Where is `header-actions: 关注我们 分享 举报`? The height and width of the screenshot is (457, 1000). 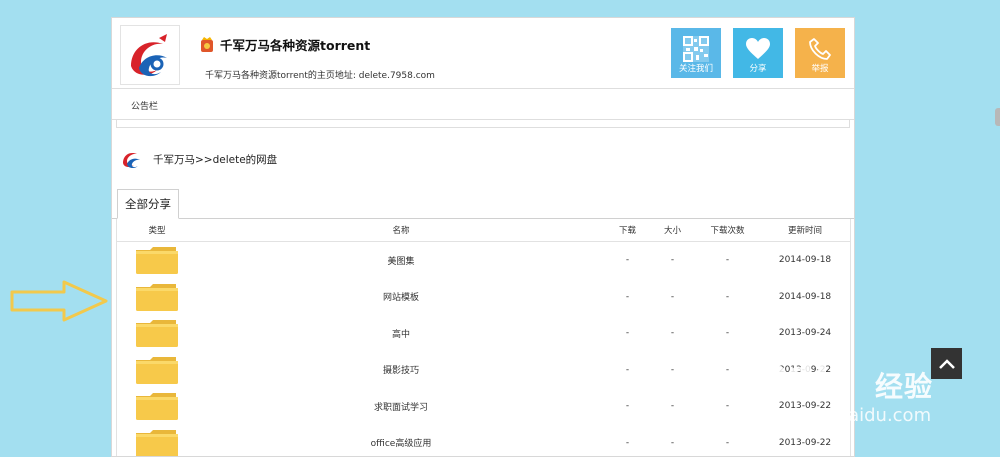
header-actions: 关注我们 分享 举报 is located at coordinates (758, 53).